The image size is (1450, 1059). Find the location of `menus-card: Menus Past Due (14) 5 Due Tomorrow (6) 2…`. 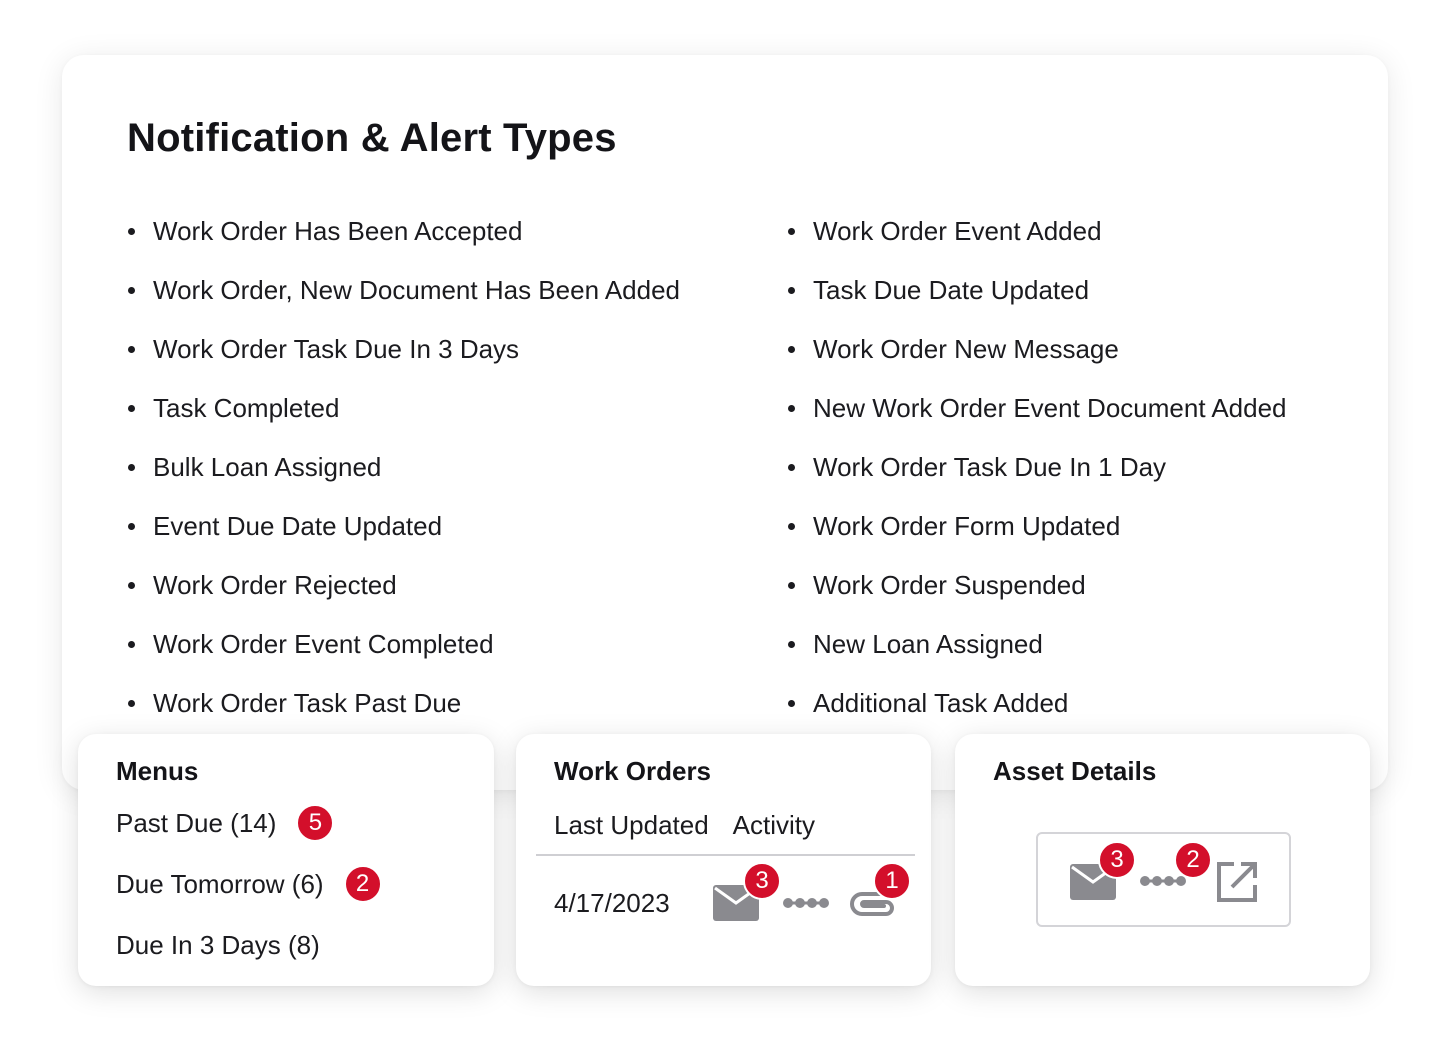

menus-card: Menus Past Due (14) 5 Due Tomorrow (6) 2… is located at coordinates (286, 860).